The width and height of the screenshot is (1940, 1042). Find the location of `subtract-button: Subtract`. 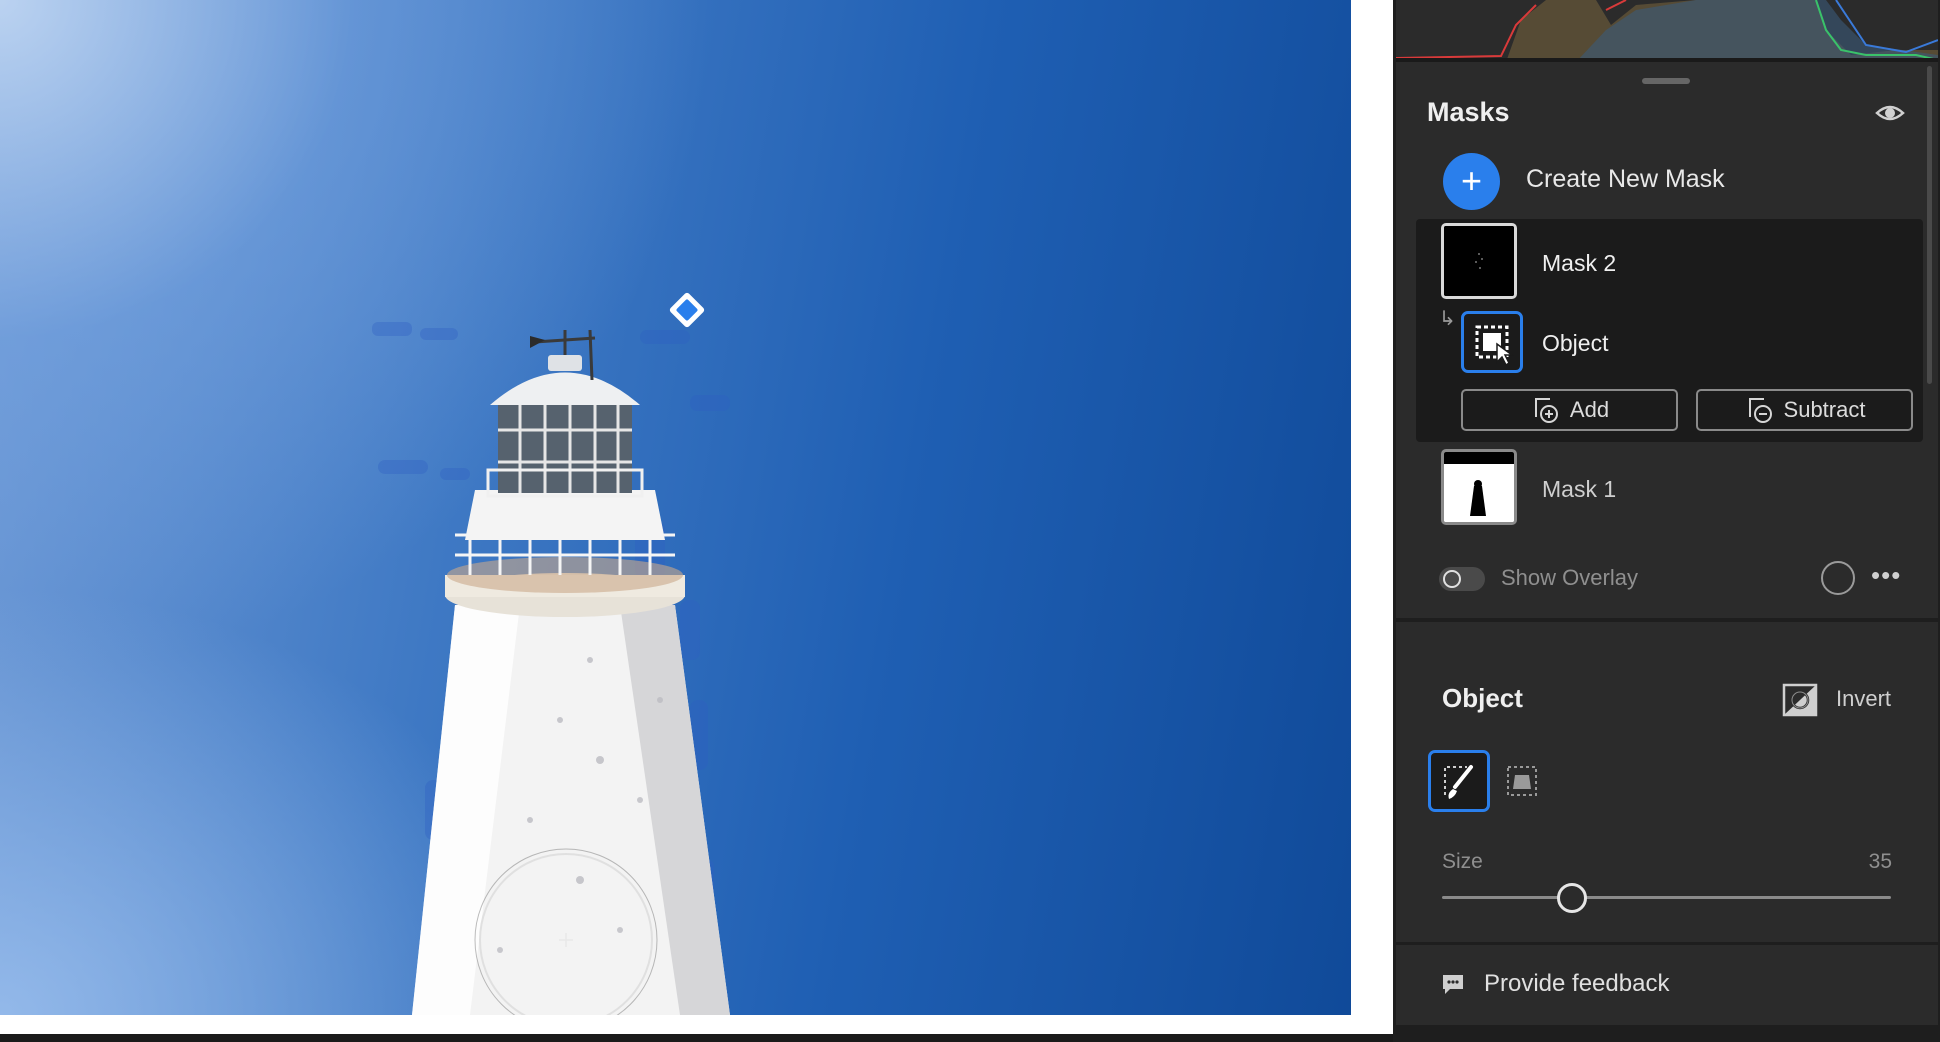

subtract-button: Subtract is located at coordinates (1804, 410).